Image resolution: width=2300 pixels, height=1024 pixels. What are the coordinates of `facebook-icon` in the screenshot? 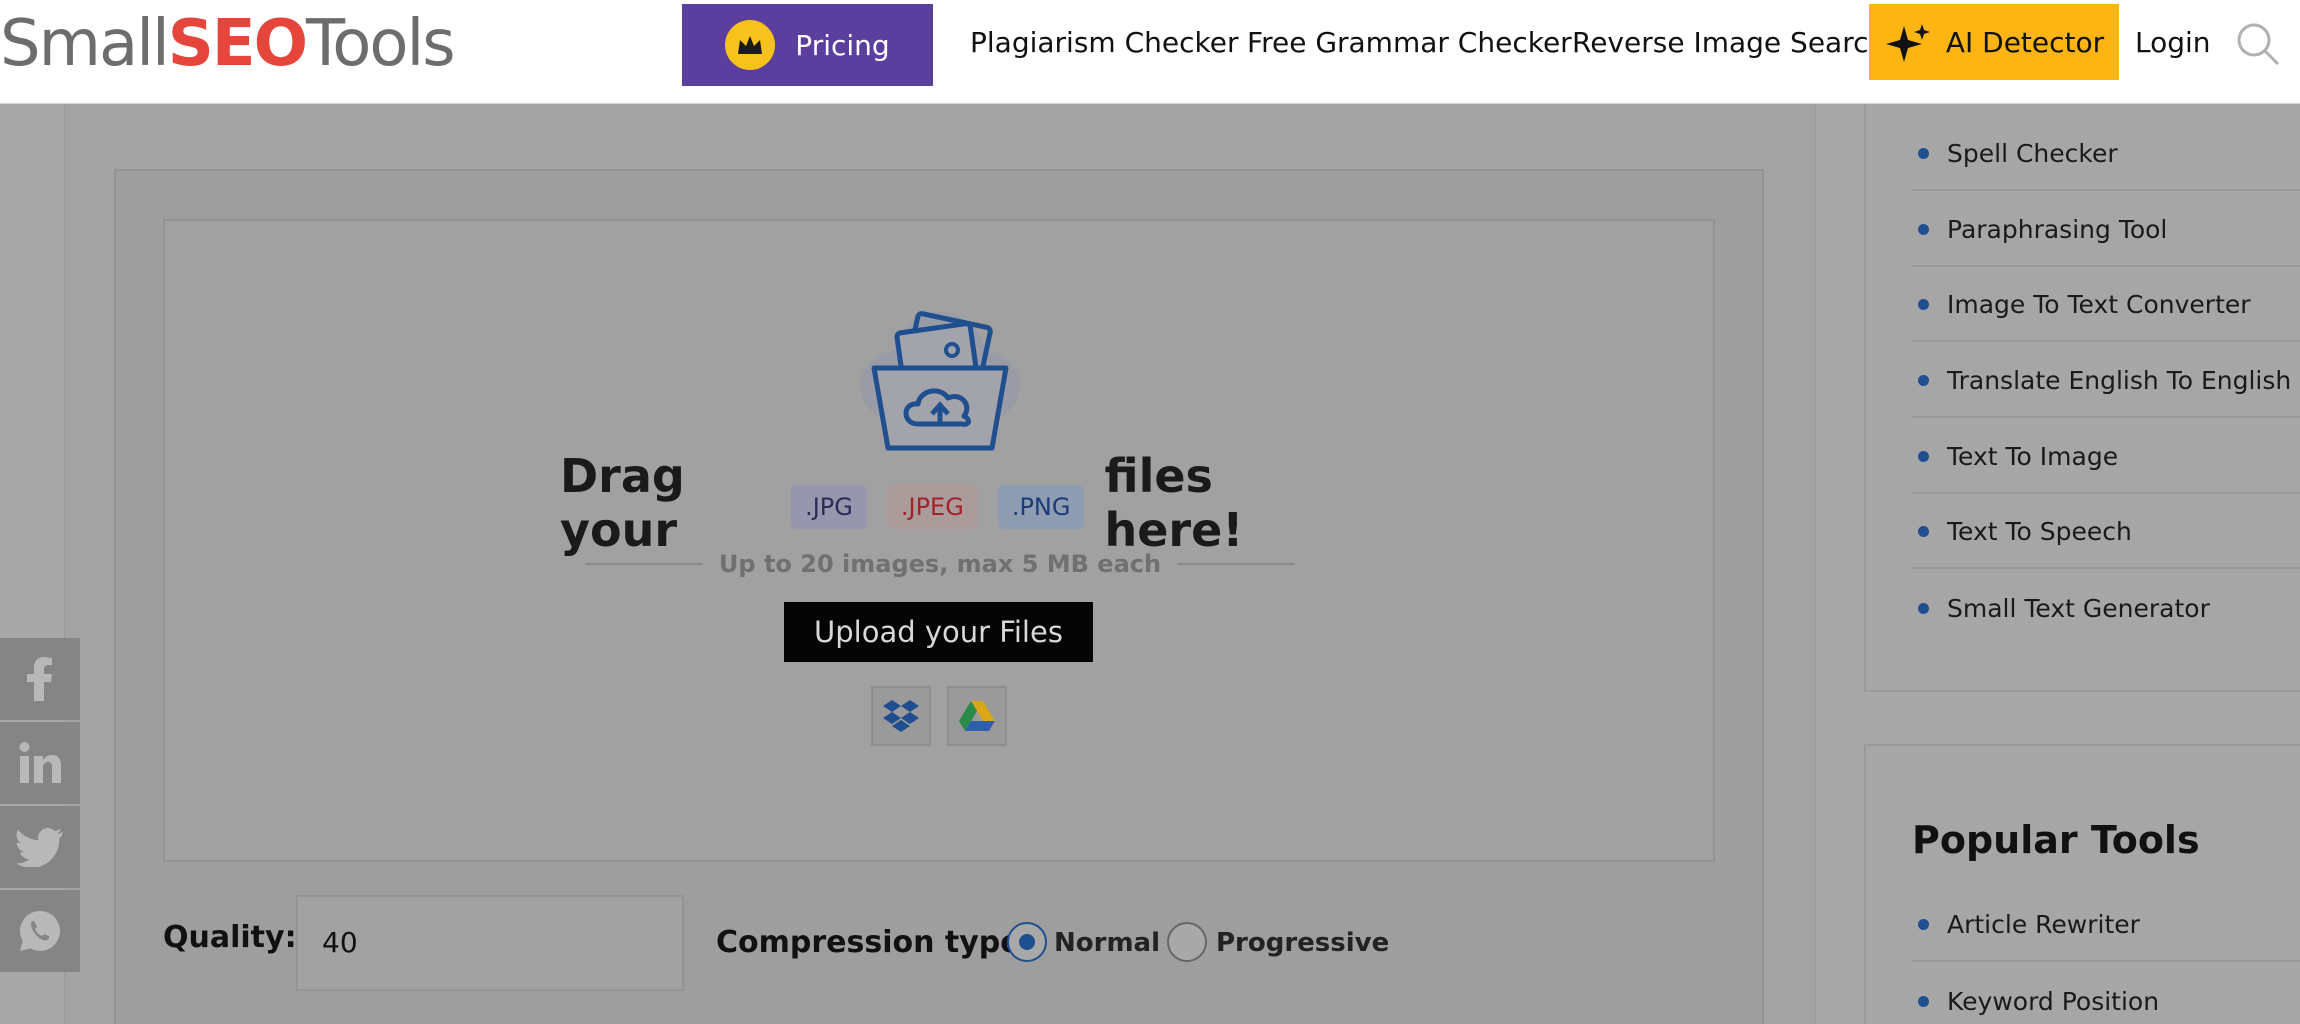 It's located at (39, 679).